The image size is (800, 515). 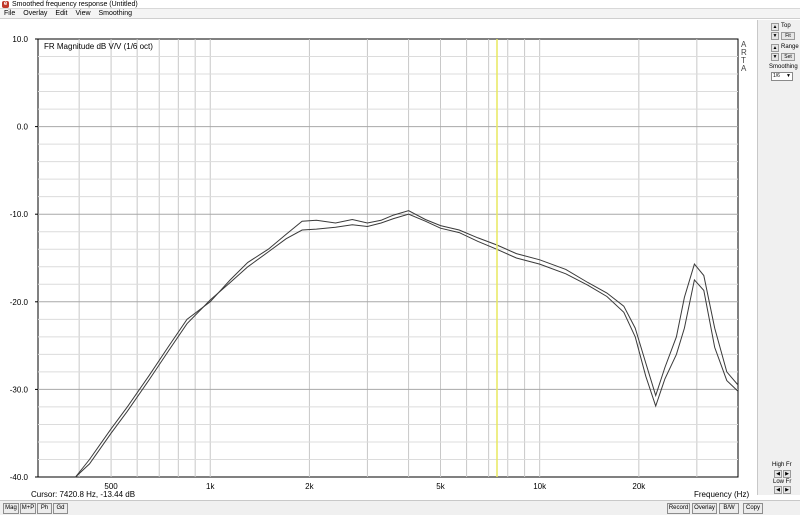 I want to click on x-tick-label: 10k, so click(x=540, y=486).